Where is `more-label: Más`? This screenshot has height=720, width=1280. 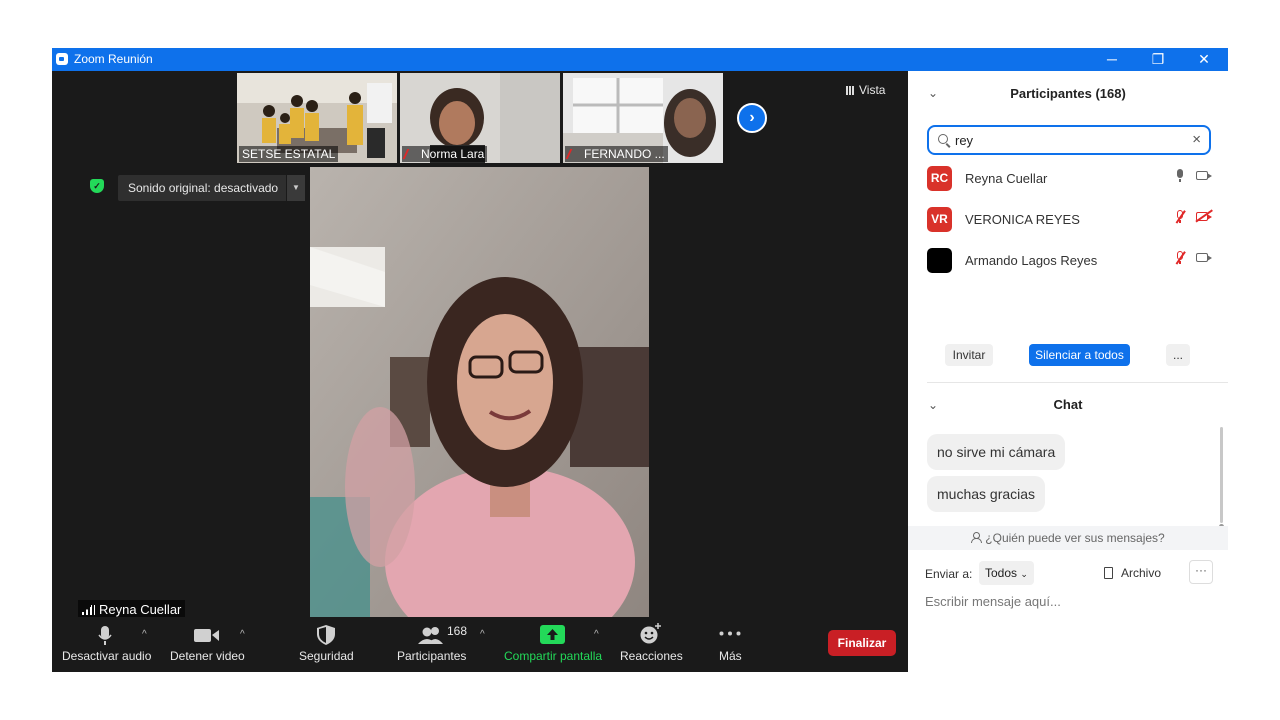 more-label: Más is located at coordinates (730, 656).